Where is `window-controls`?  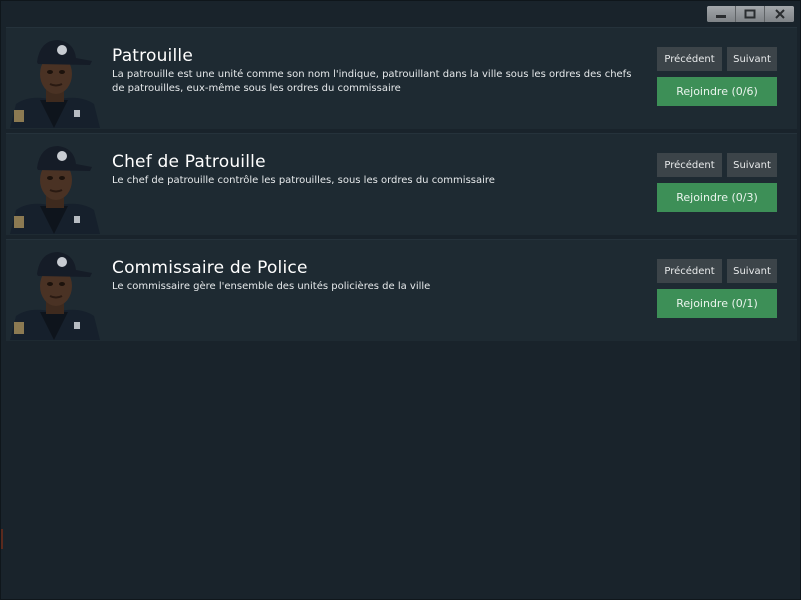
window-controls is located at coordinates (750, 14).